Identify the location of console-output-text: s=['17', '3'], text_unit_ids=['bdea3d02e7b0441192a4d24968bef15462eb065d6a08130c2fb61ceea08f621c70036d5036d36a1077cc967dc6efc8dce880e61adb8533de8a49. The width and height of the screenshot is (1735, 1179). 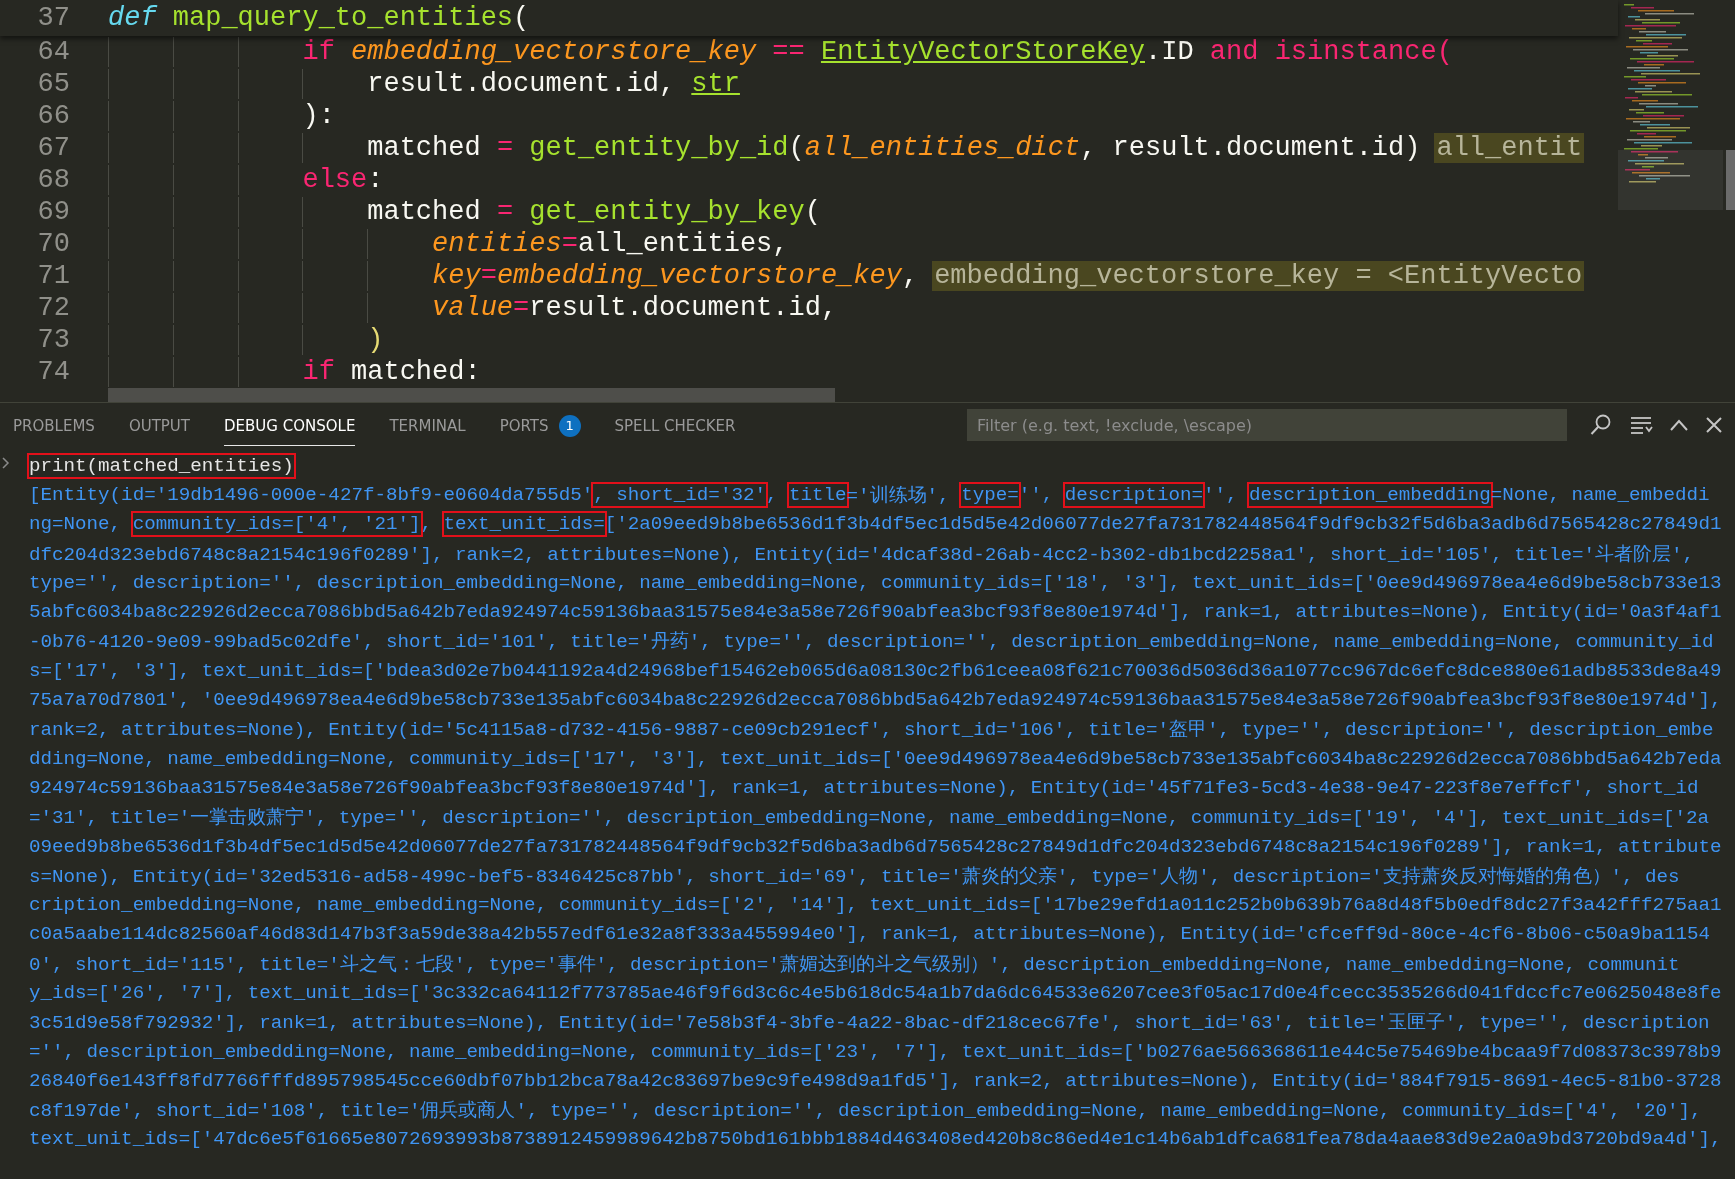
(875, 670).